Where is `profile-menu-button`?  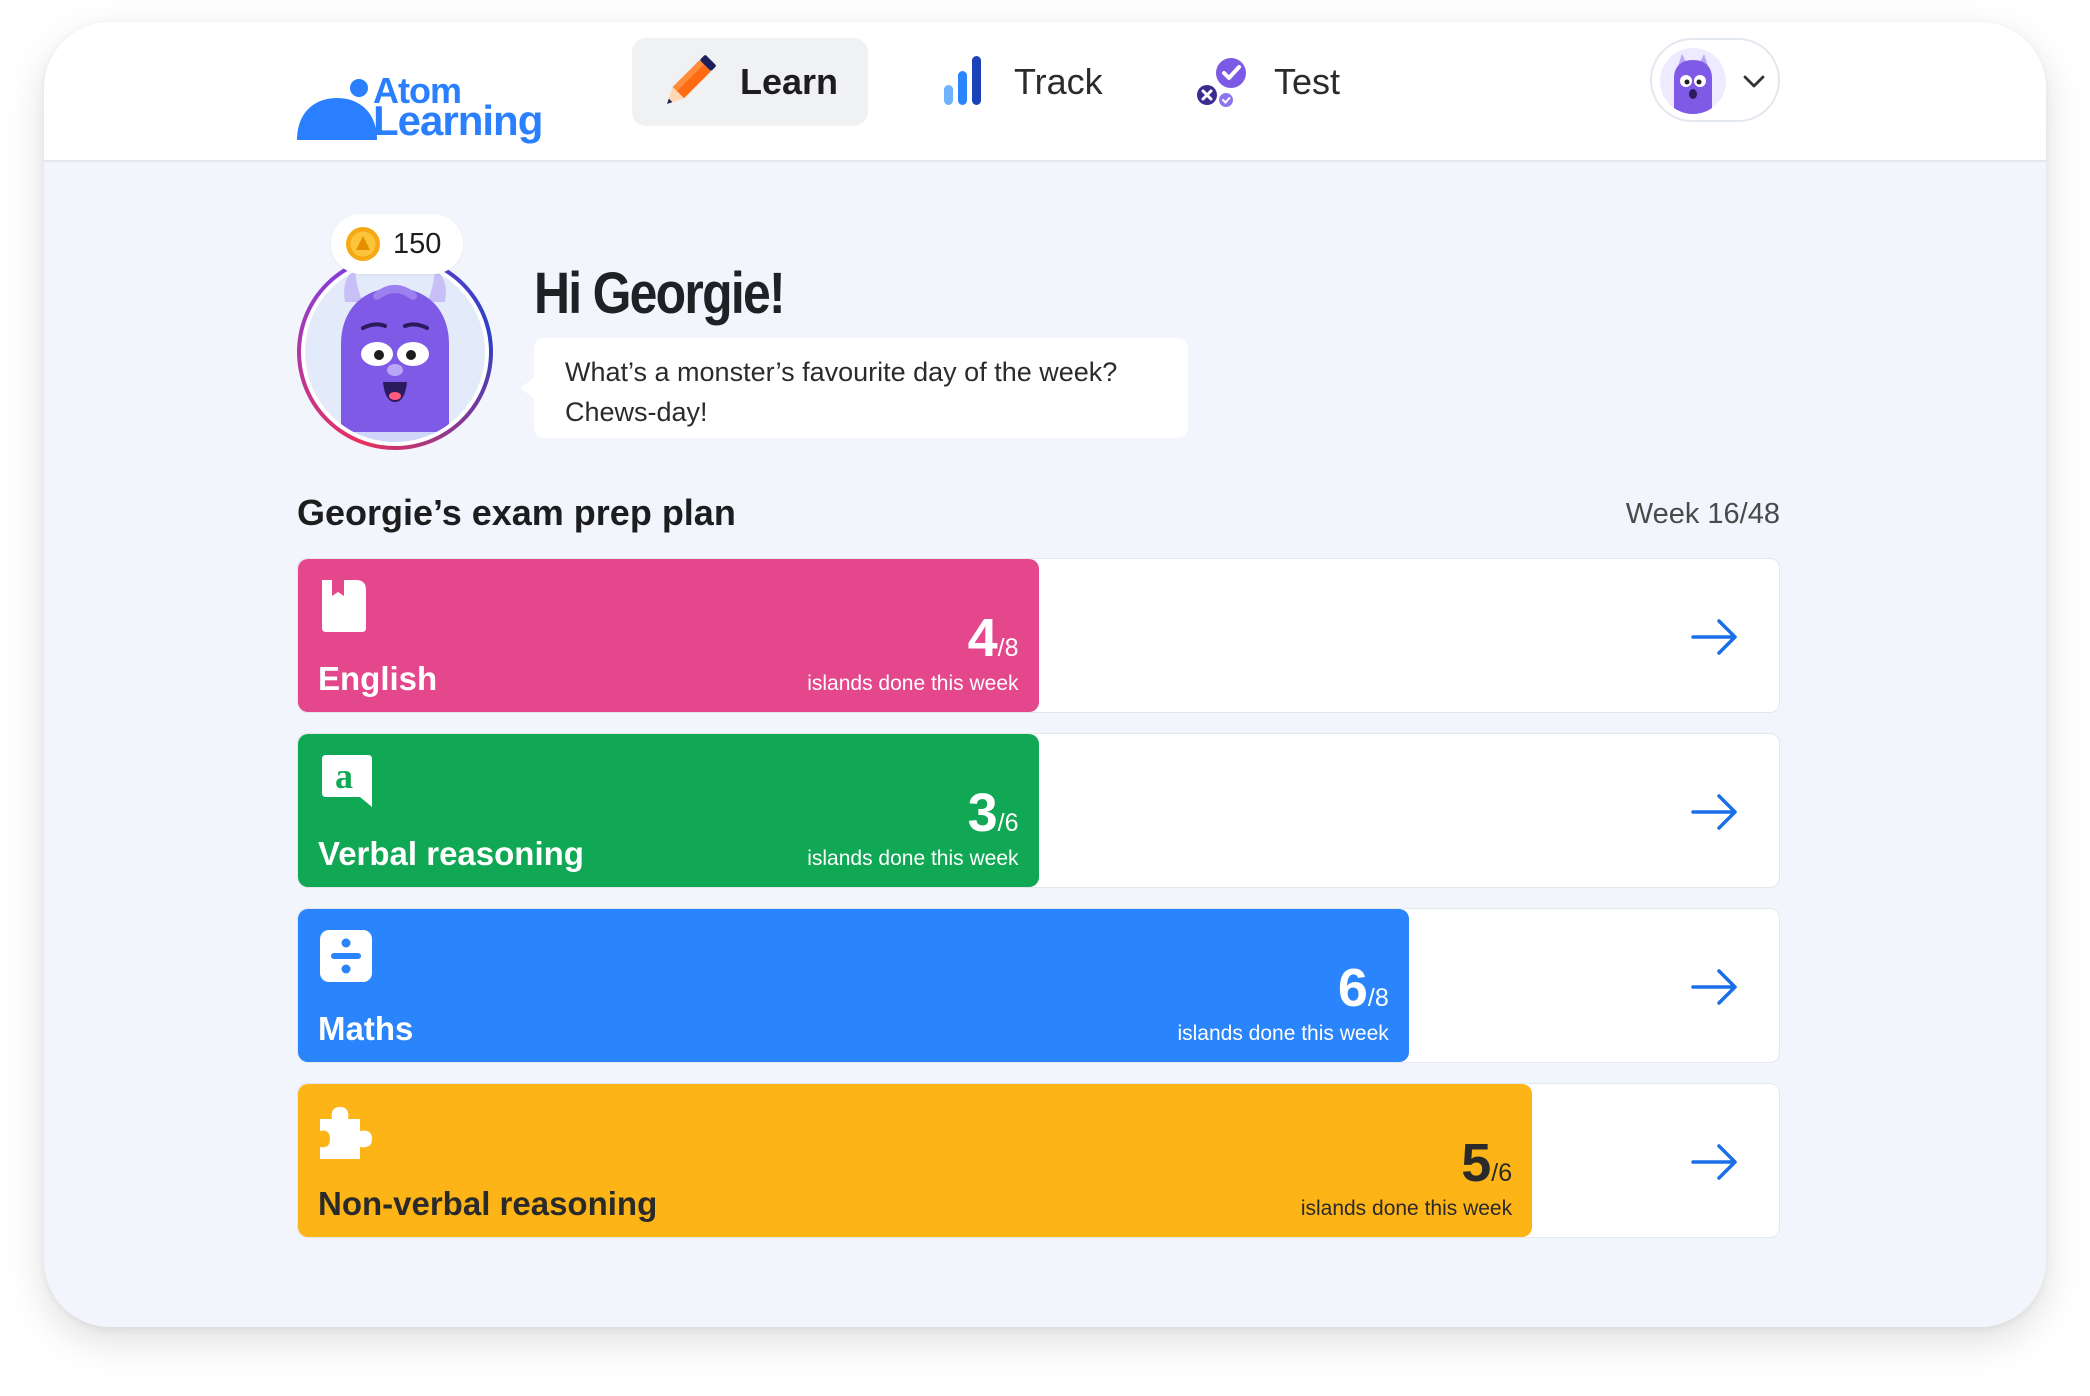
profile-menu-button is located at coordinates (1715, 80).